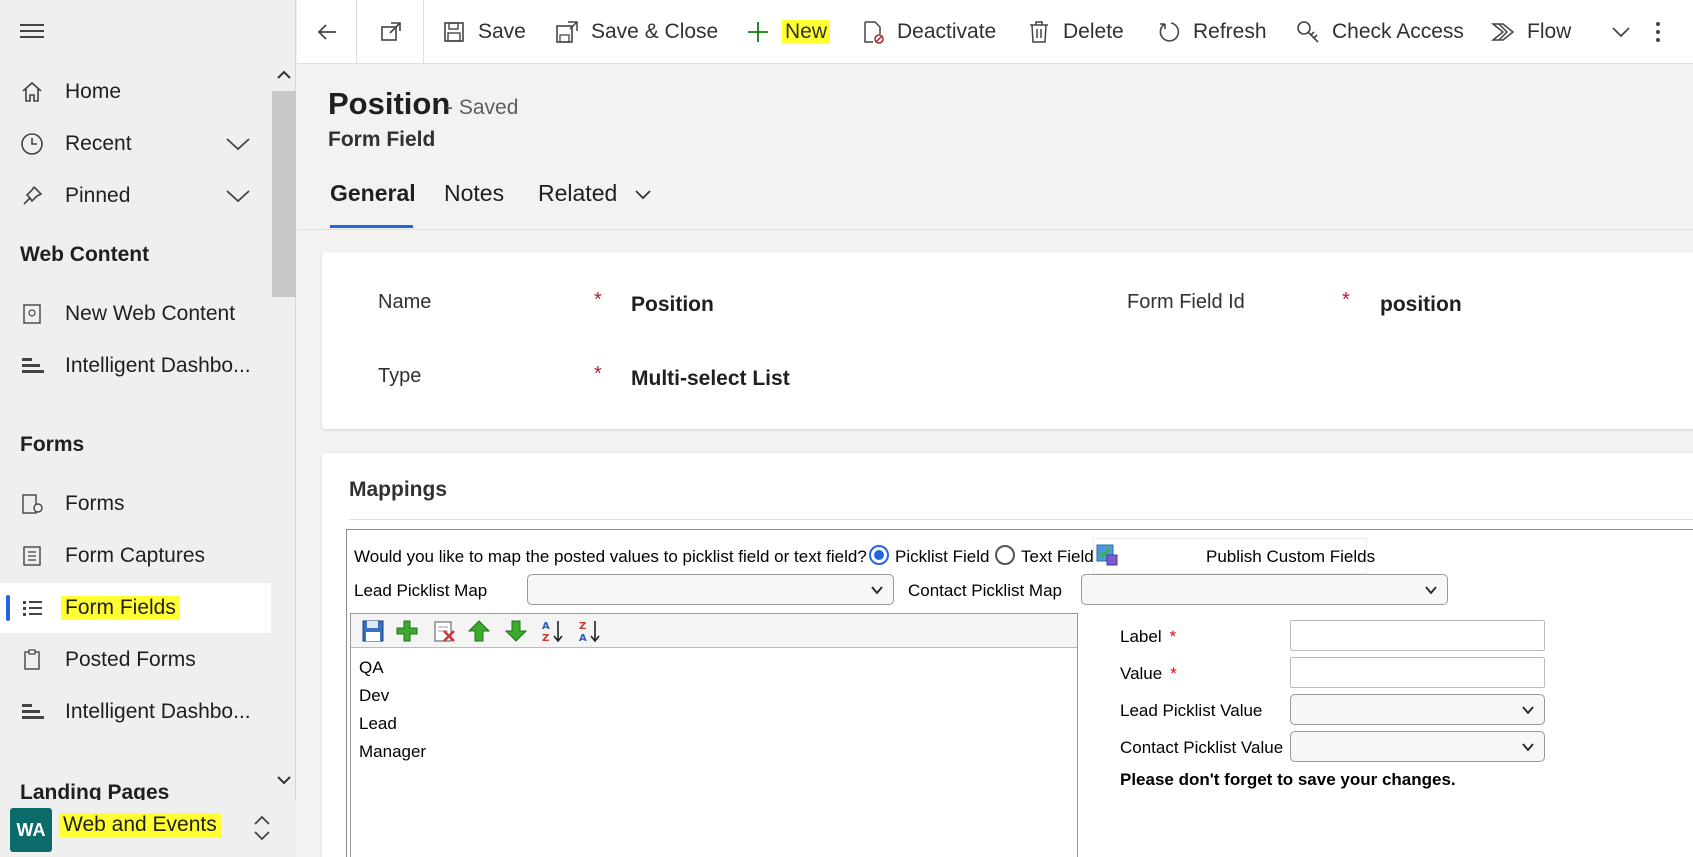 The height and width of the screenshot is (857, 1693). I want to click on text-field-label: Text Field, so click(1057, 556).